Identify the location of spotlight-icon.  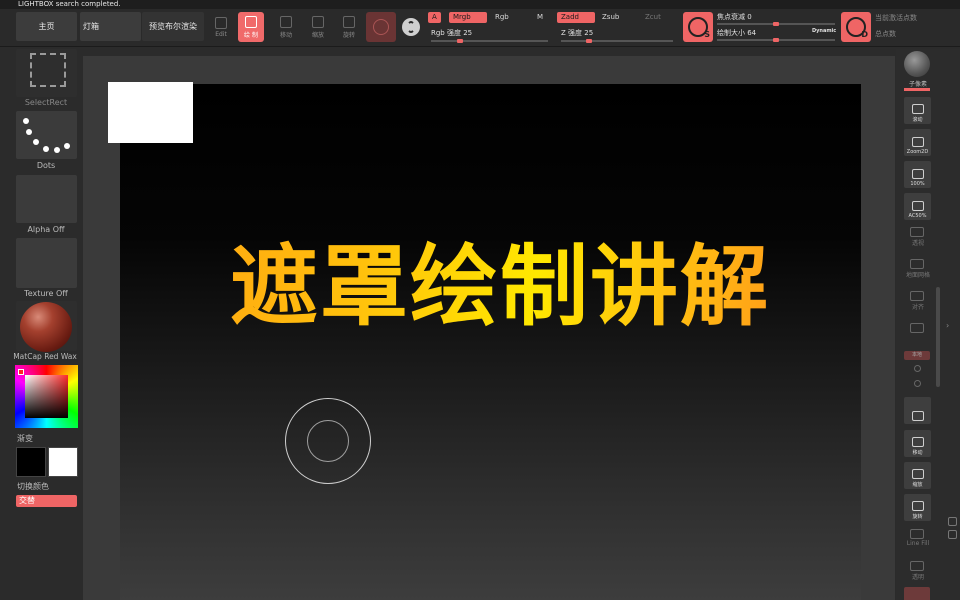
(411, 27).